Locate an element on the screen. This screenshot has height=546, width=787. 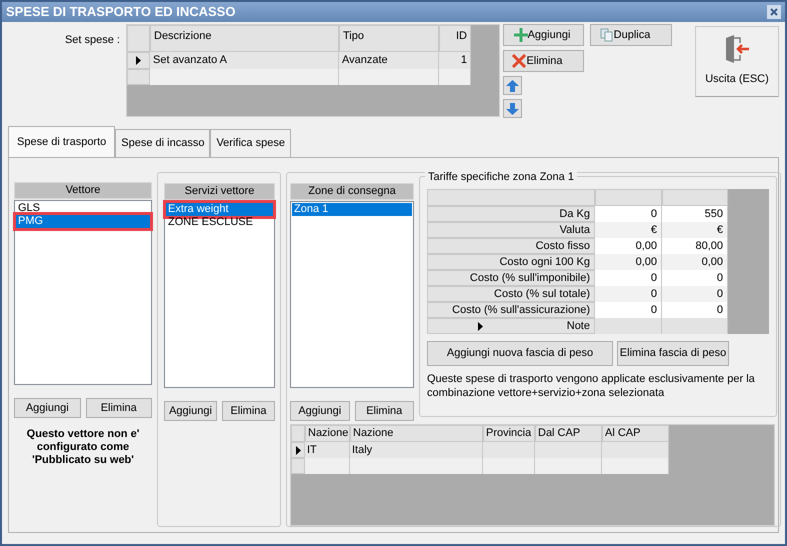
exit-door-icon is located at coordinates (737, 49).